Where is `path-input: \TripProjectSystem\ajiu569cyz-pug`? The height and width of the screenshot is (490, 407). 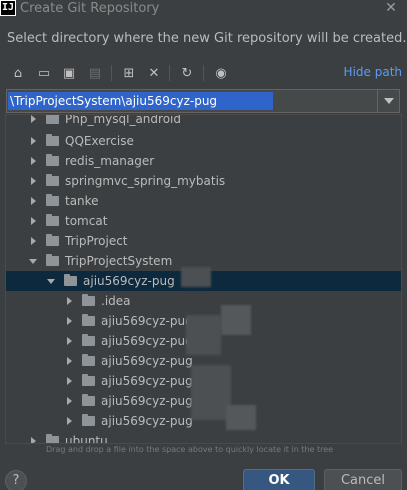 path-input: \TripProjectSystem\ajiu569cyz-pug is located at coordinates (203, 101).